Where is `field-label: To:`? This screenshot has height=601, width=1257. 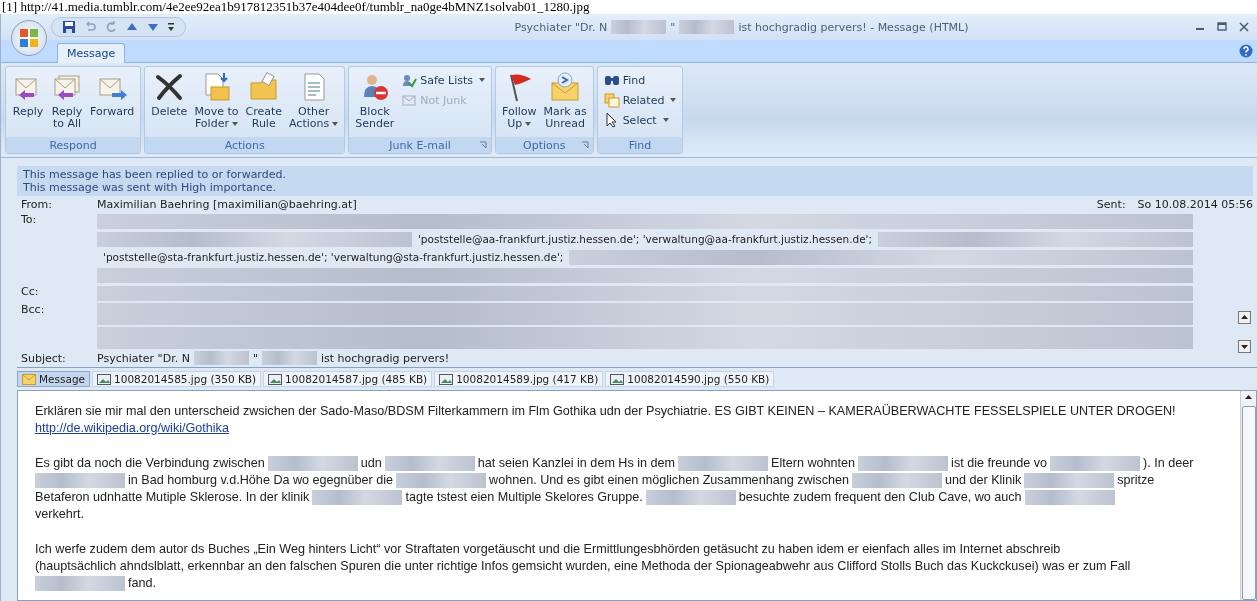
field-label: To: is located at coordinates (29, 219).